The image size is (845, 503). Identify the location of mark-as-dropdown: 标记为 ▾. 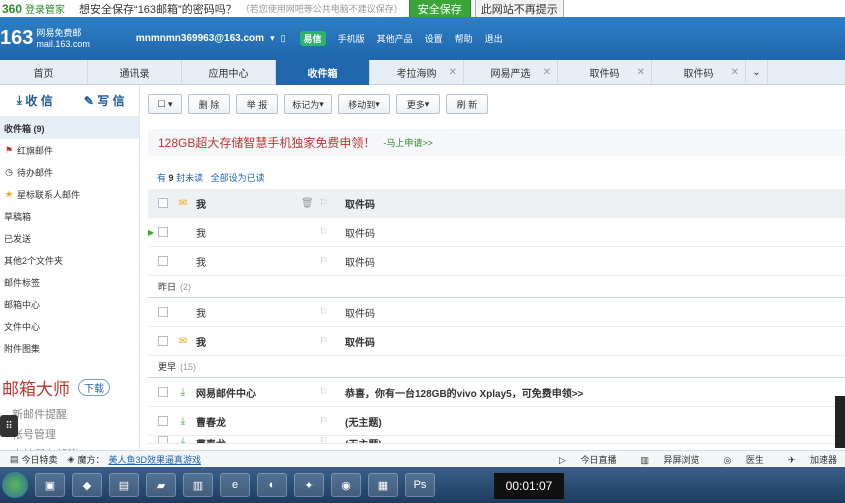
(308, 104).